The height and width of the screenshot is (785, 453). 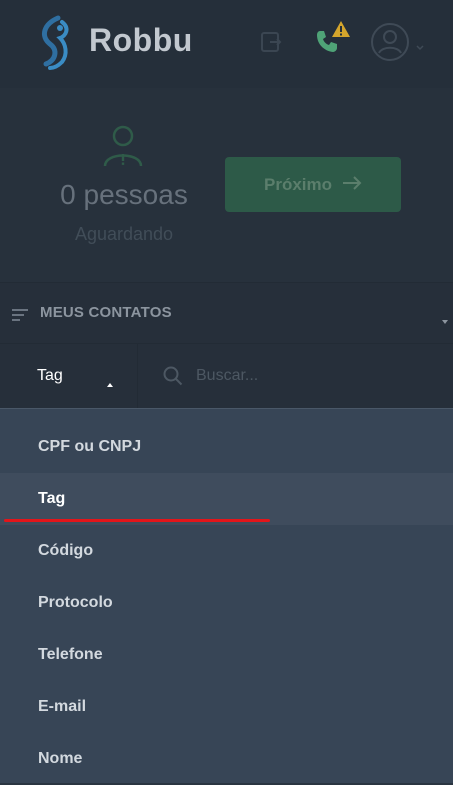 I want to click on queue-status: Aguardando, so click(x=124, y=234).